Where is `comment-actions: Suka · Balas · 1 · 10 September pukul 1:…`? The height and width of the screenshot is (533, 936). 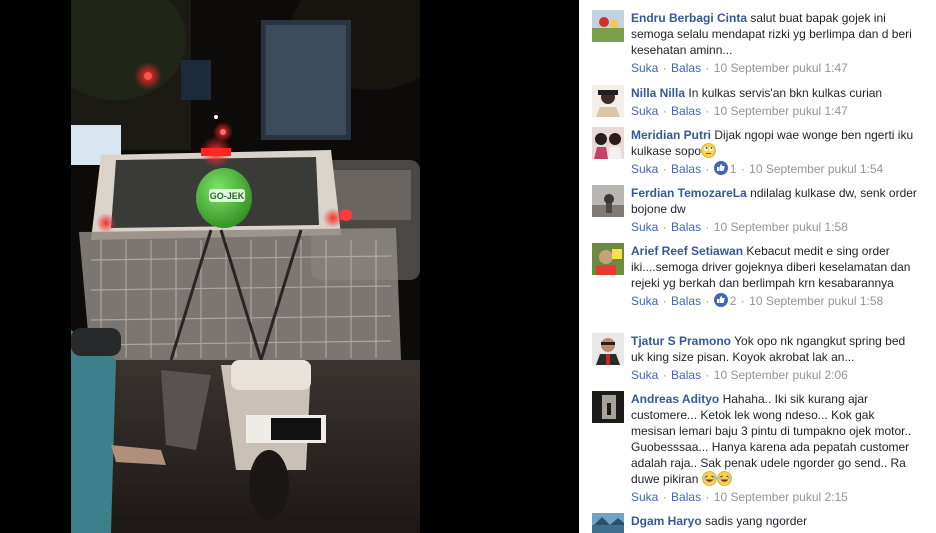
comment-actions: Suka · Balas · 1 · 10 September pukul 1:… is located at coordinates (757, 168).